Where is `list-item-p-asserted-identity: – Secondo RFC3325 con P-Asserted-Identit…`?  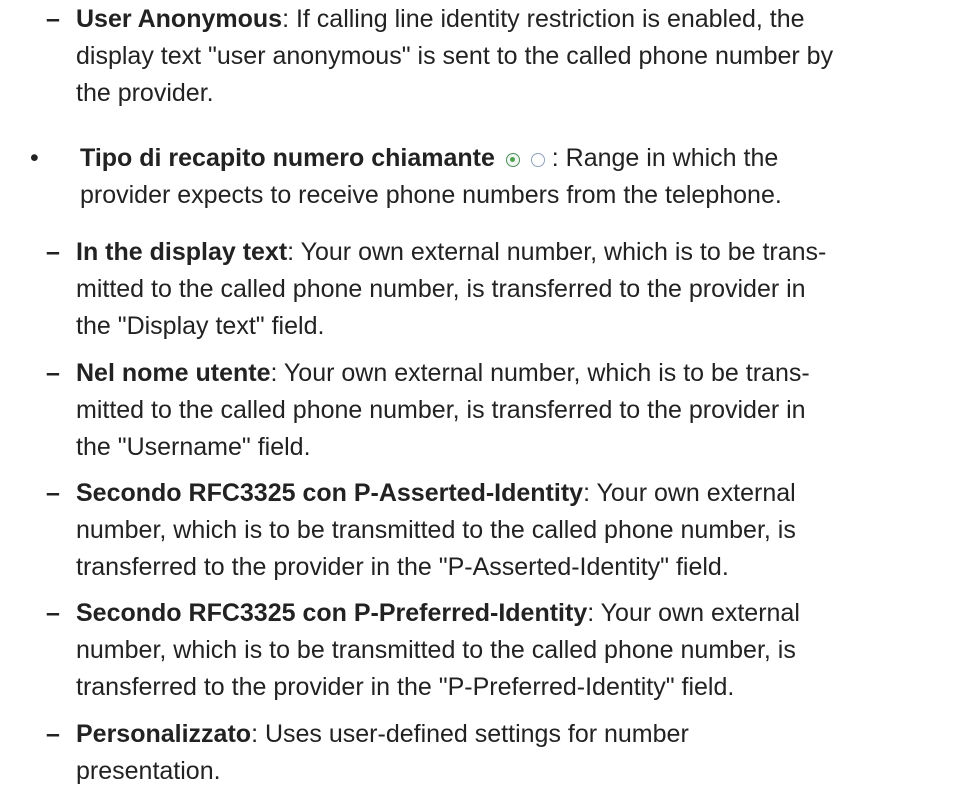
list-item-p-asserted-identity: – Secondo RFC3325 con P-Asserted-Identit… is located at coordinates (496, 530).